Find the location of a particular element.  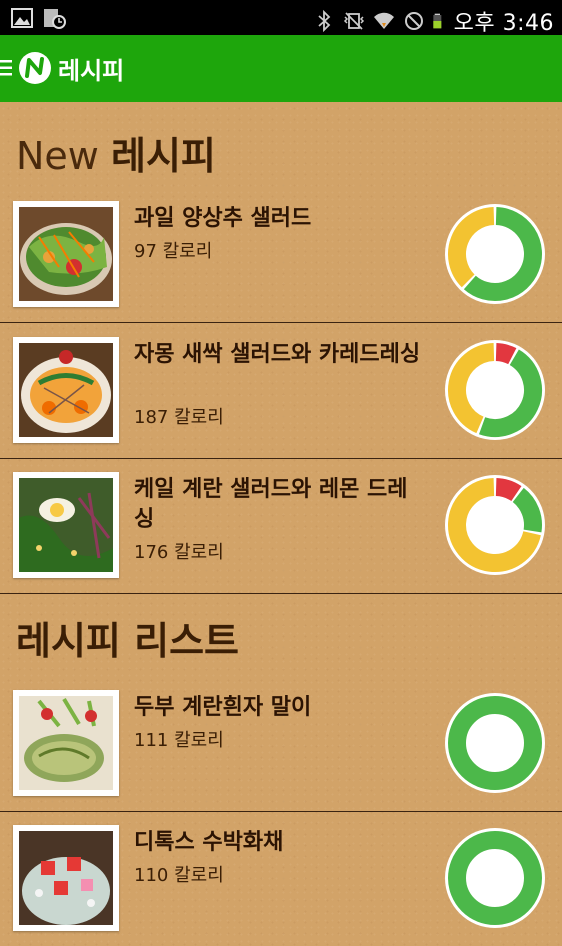

clock: 오후 3:46 is located at coordinates (503, 23).